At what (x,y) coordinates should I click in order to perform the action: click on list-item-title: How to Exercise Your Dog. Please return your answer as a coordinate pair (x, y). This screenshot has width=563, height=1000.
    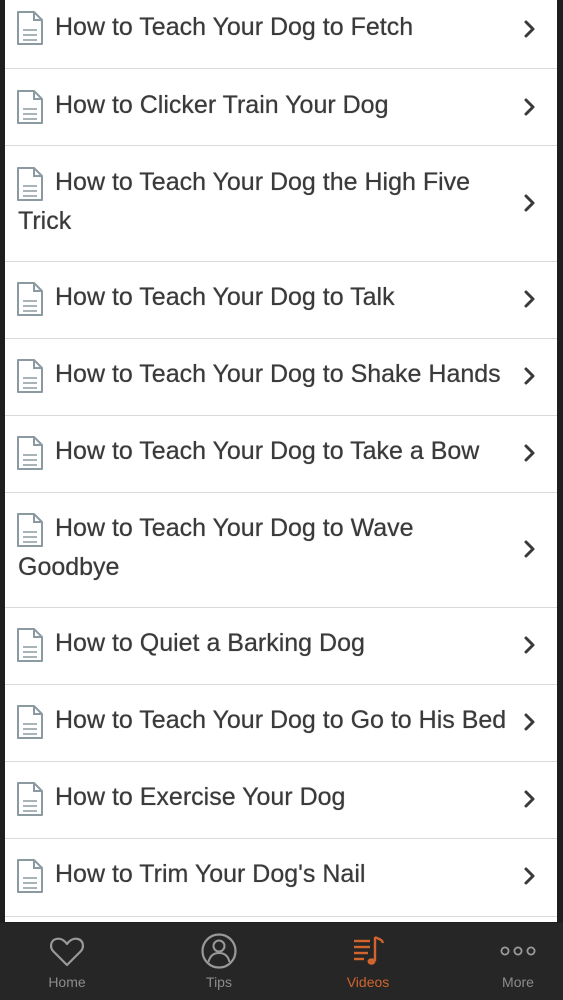
    Looking at the image, I should click on (200, 797).